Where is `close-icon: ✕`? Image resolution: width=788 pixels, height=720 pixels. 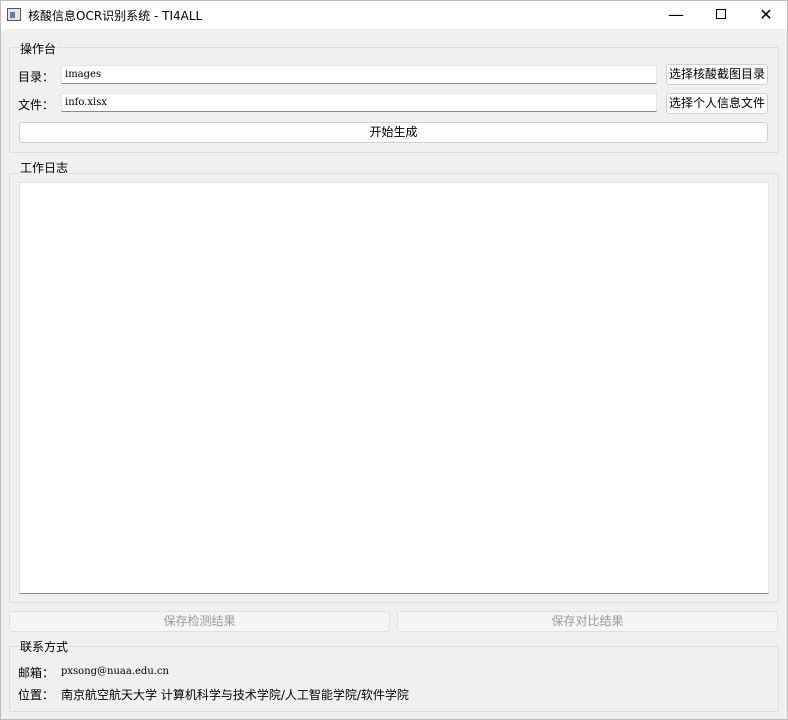 close-icon: ✕ is located at coordinates (766, 14).